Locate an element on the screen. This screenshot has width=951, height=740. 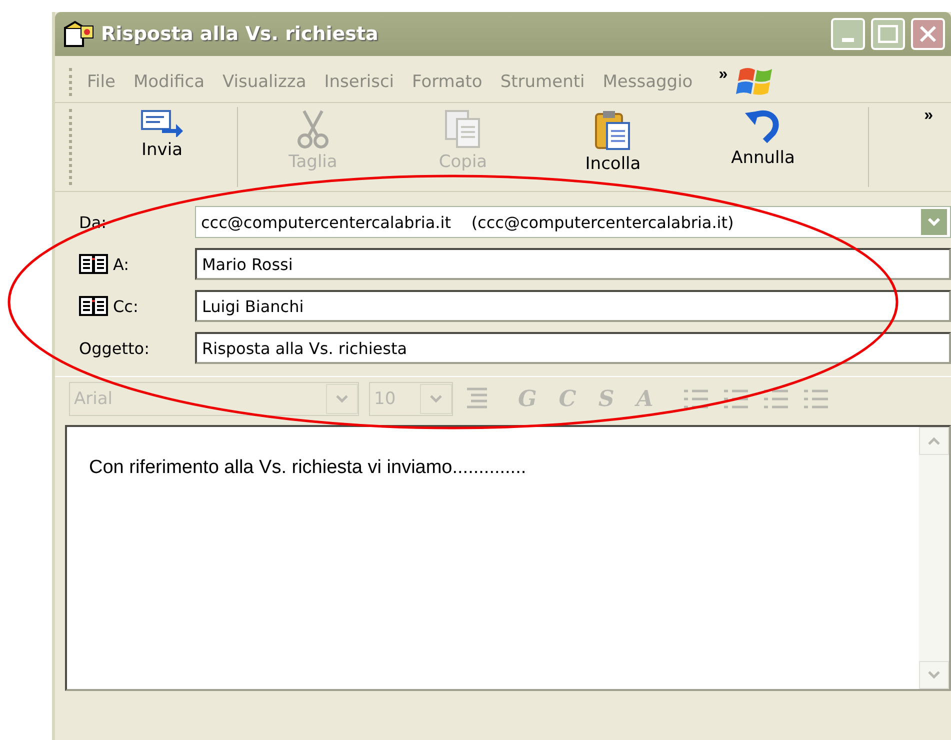
arrow-up-icon is located at coordinates (934, 441).